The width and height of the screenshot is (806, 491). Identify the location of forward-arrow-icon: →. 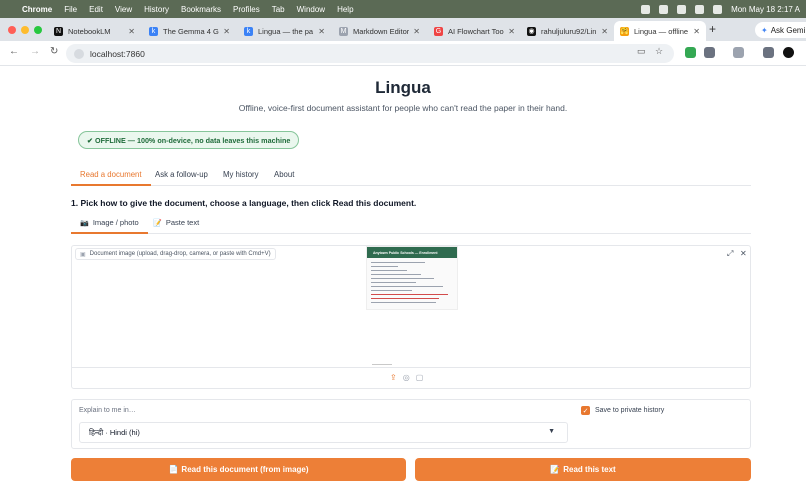
(35, 51).